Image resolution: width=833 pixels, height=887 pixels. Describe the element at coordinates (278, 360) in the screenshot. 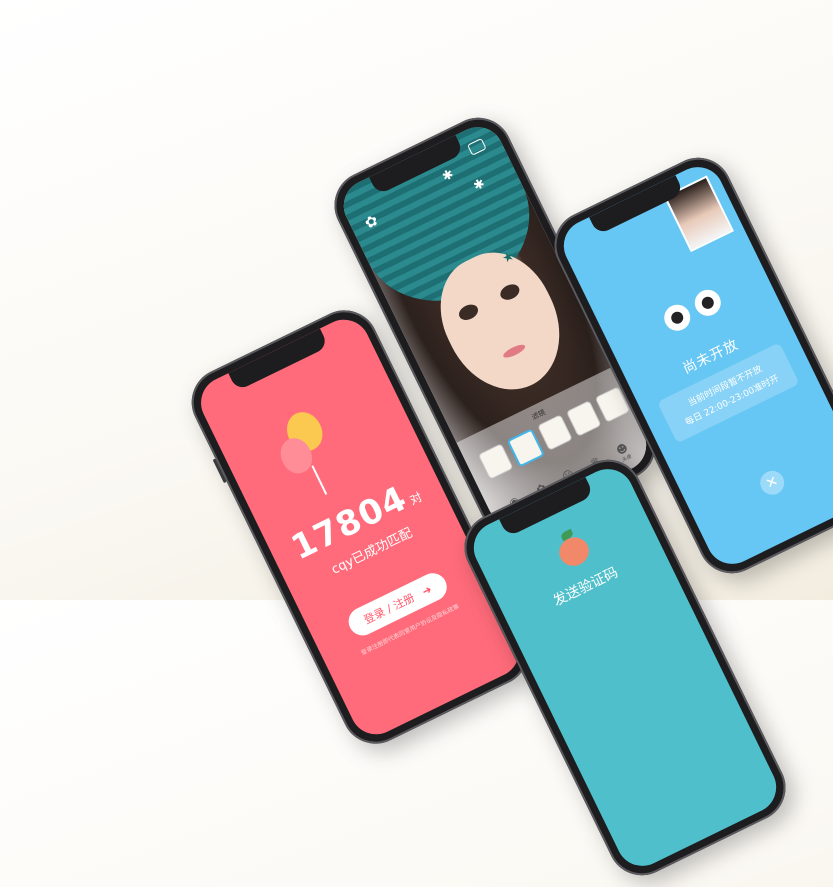

I see `notch` at that location.